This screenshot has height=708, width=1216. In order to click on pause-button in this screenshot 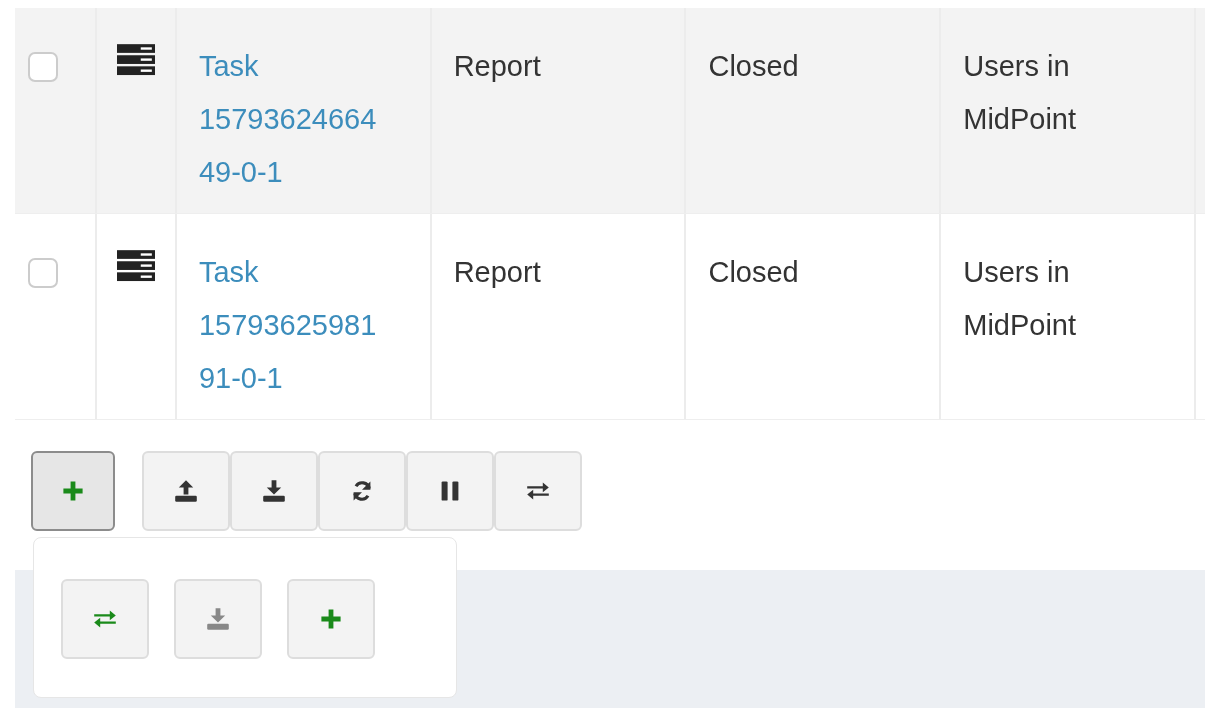, I will do `click(450, 491)`.